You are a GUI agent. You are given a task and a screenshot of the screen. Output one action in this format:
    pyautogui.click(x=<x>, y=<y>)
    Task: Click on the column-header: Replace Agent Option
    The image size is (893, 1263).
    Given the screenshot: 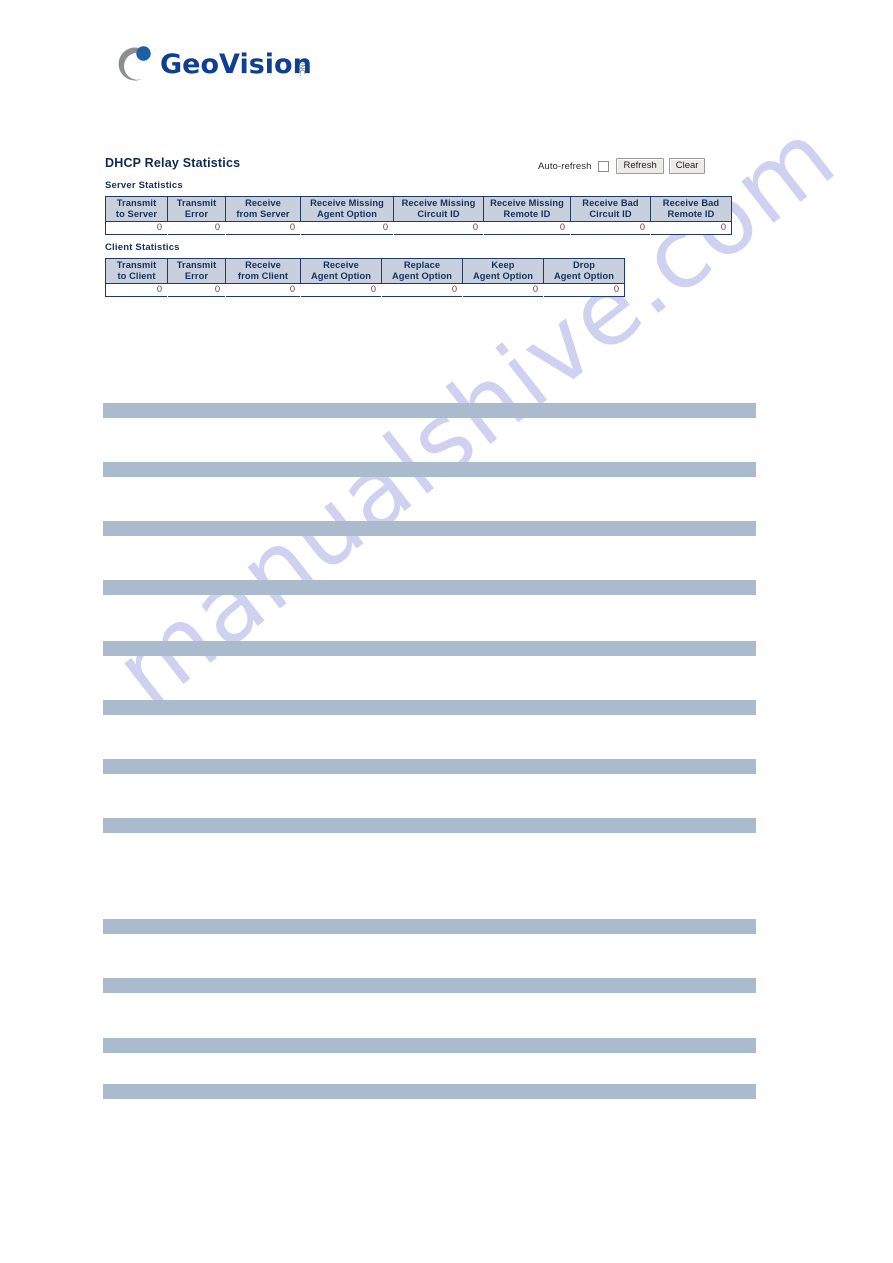 What is the action you would take?
    pyautogui.click(x=422, y=271)
    